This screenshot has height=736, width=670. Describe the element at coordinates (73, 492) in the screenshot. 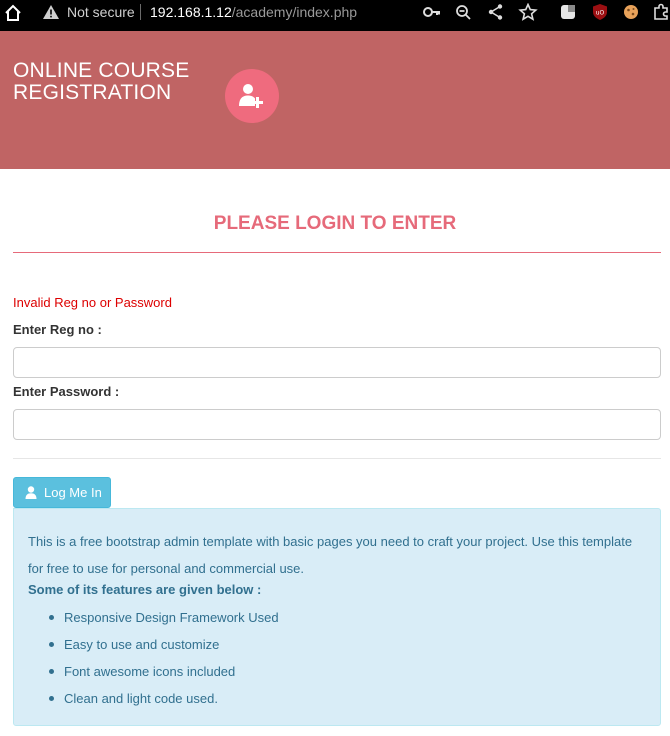

I see `login-button-label: Log Me In` at that location.